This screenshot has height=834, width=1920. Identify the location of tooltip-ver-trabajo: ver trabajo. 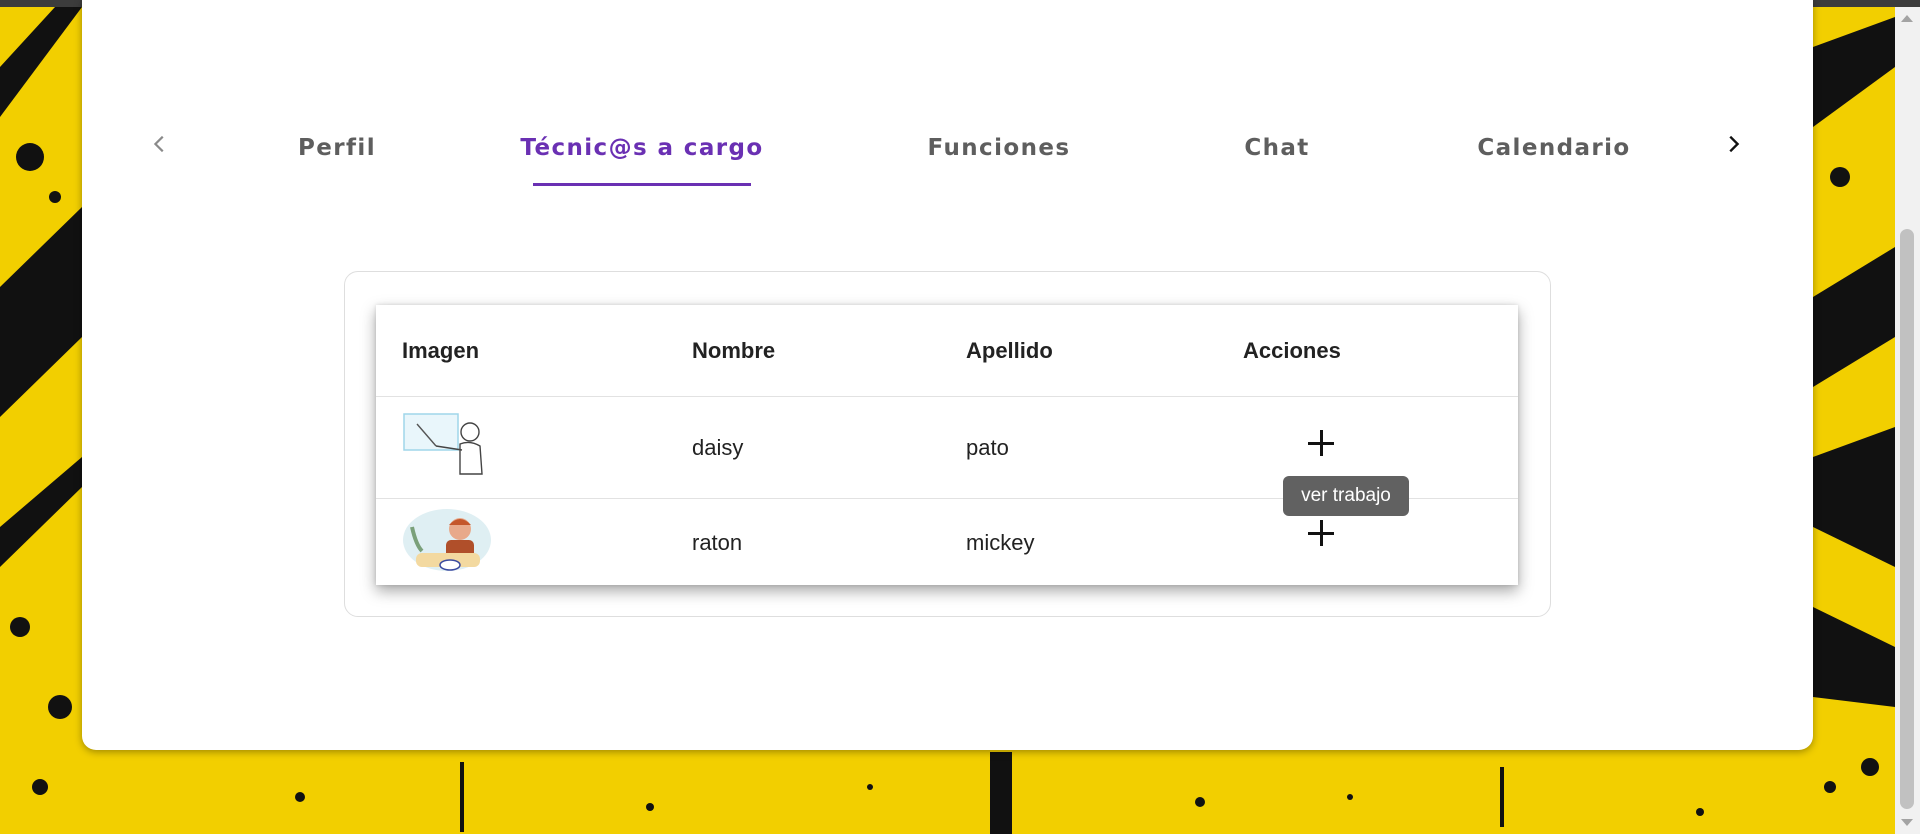
(1346, 496).